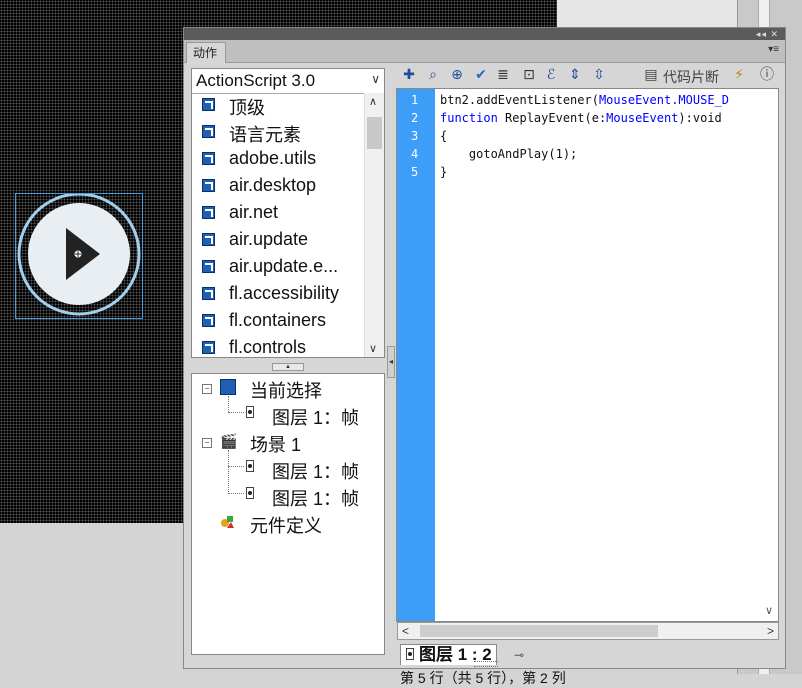 The image size is (802, 688). Describe the element at coordinates (278, 214) in the screenshot. I see `list-item: air.net` at that location.